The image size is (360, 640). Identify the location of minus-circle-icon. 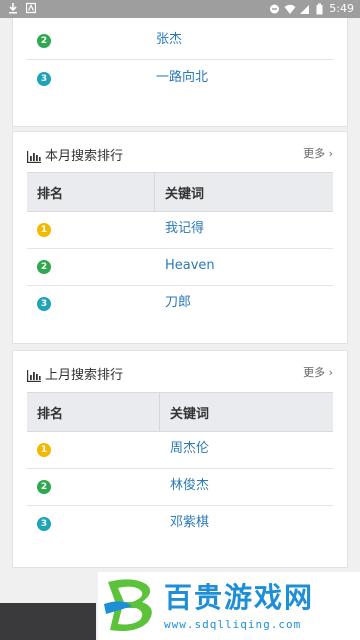
(274, 9).